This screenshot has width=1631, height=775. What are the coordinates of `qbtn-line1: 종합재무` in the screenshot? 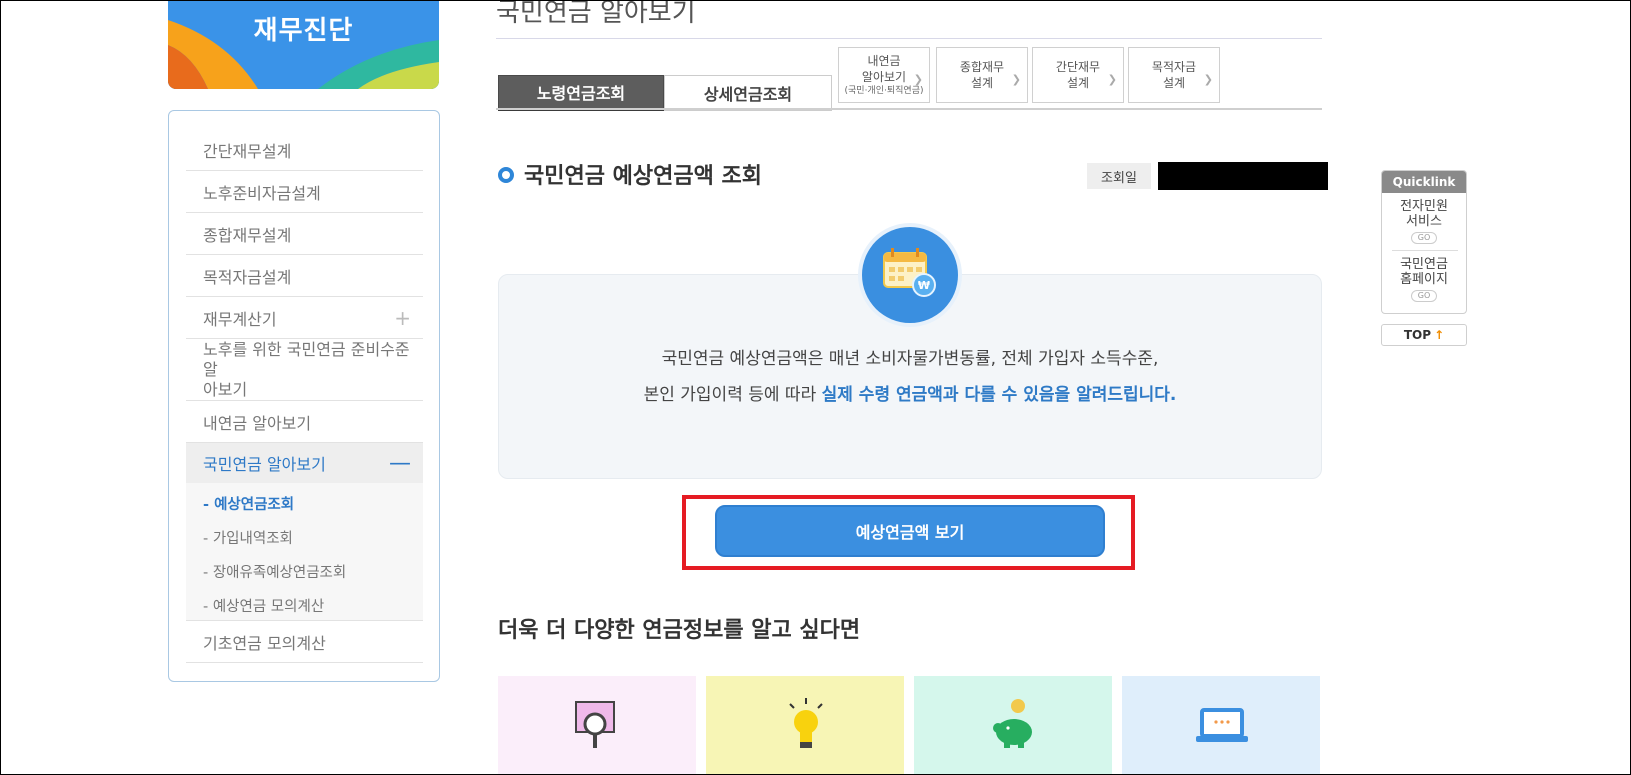 It's located at (982, 67).